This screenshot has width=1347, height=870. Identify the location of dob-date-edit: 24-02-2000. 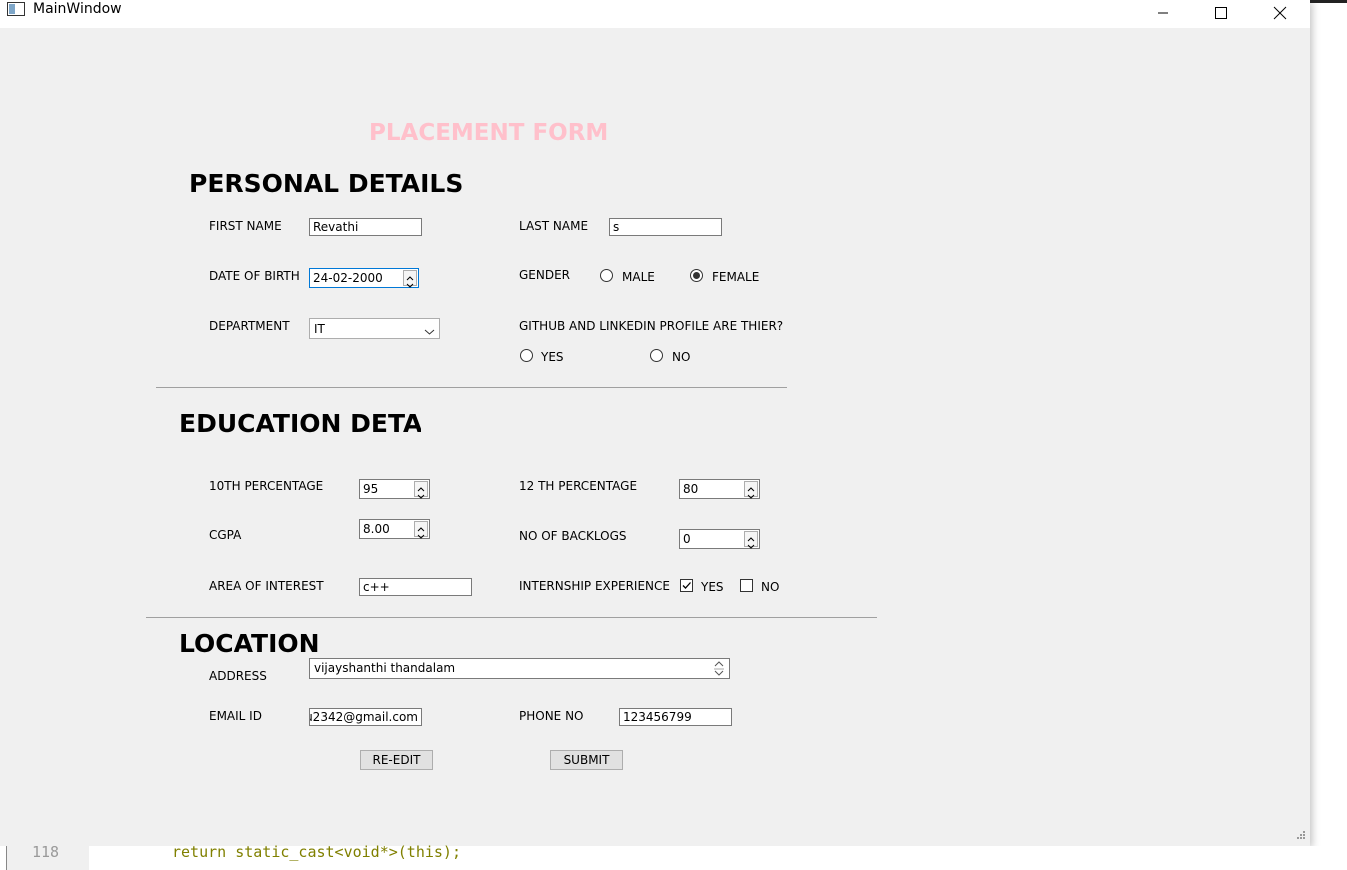
(364, 278).